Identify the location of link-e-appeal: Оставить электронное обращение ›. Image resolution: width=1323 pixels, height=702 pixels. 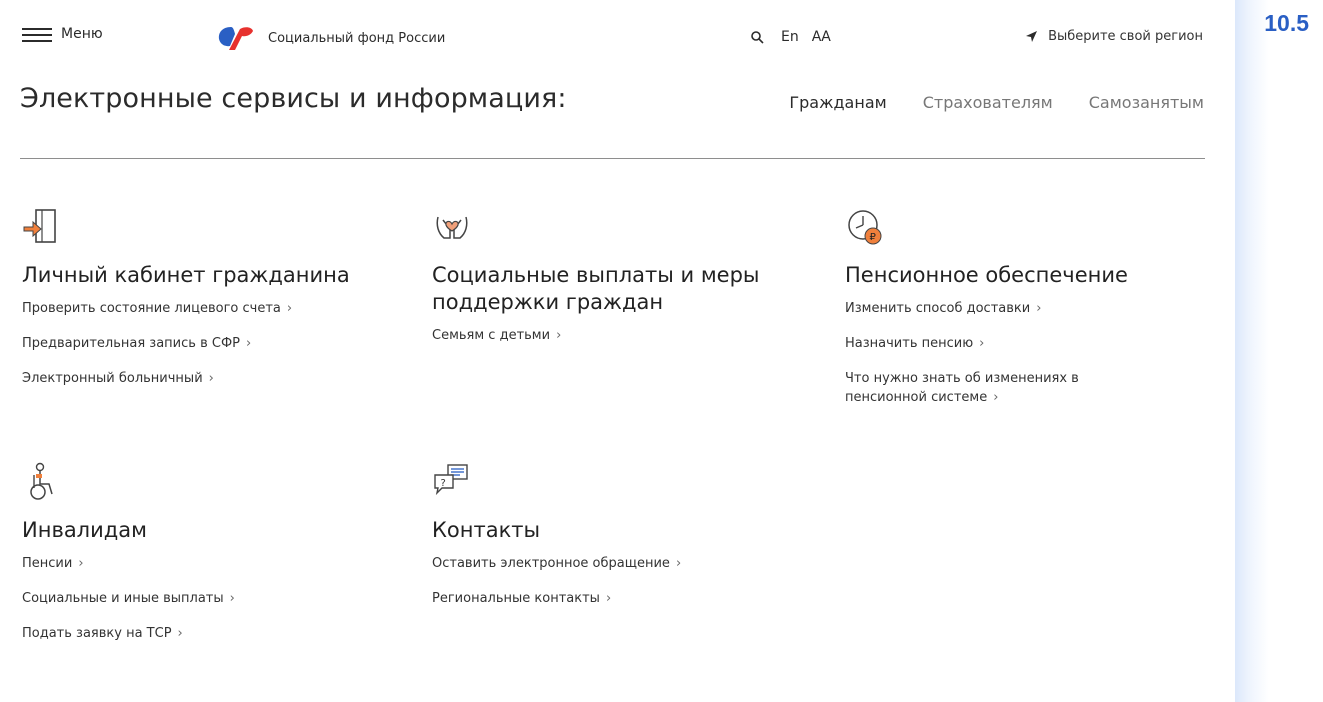
(607, 563).